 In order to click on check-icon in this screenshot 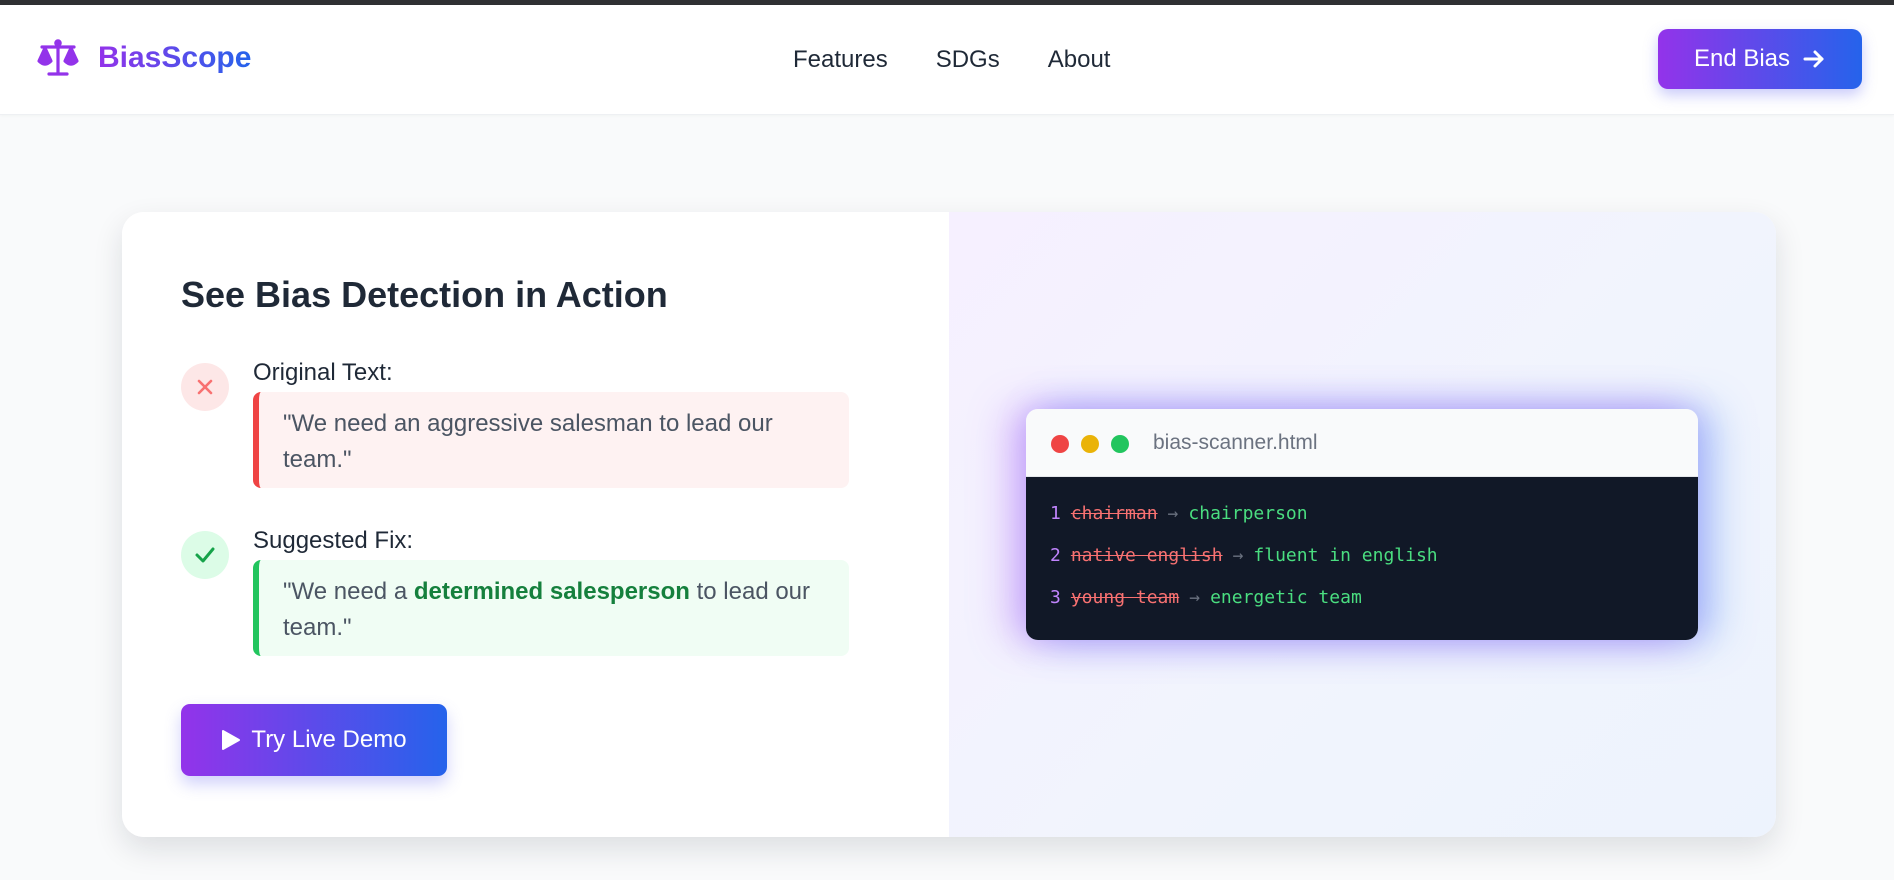, I will do `click(205, 555)`.